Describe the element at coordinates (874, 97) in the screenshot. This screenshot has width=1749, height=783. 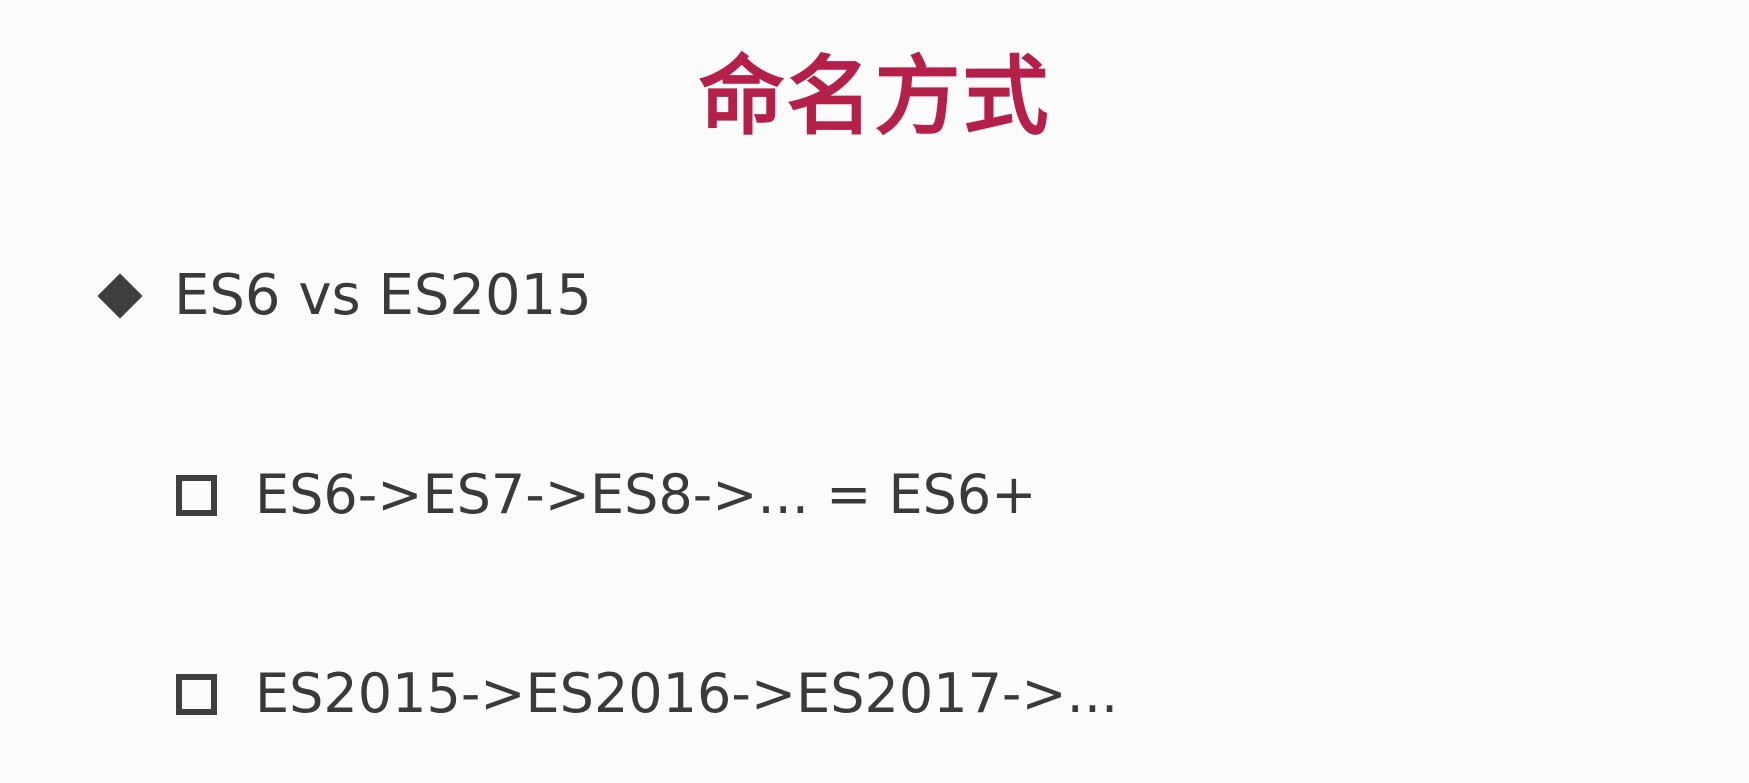
I see `slide-title: 命名方式` at that location.